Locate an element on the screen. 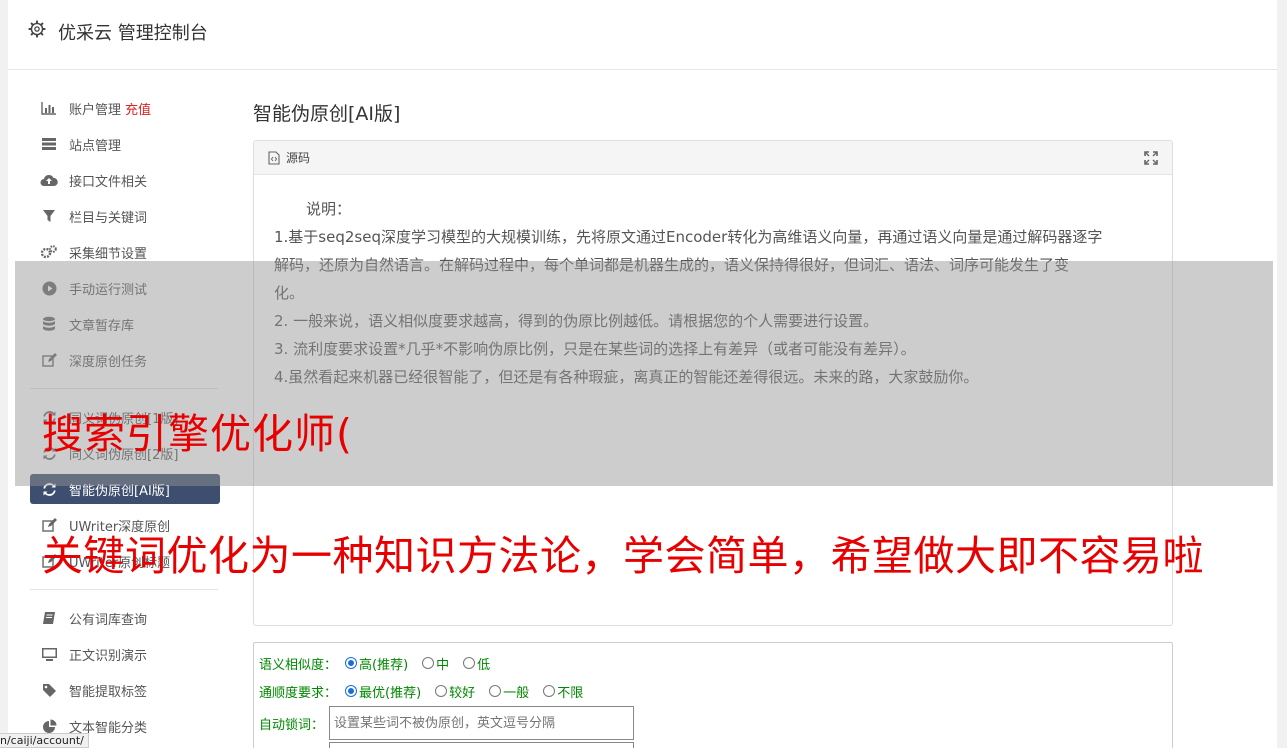  sidebar-divider is located at coordinates (124, 589).